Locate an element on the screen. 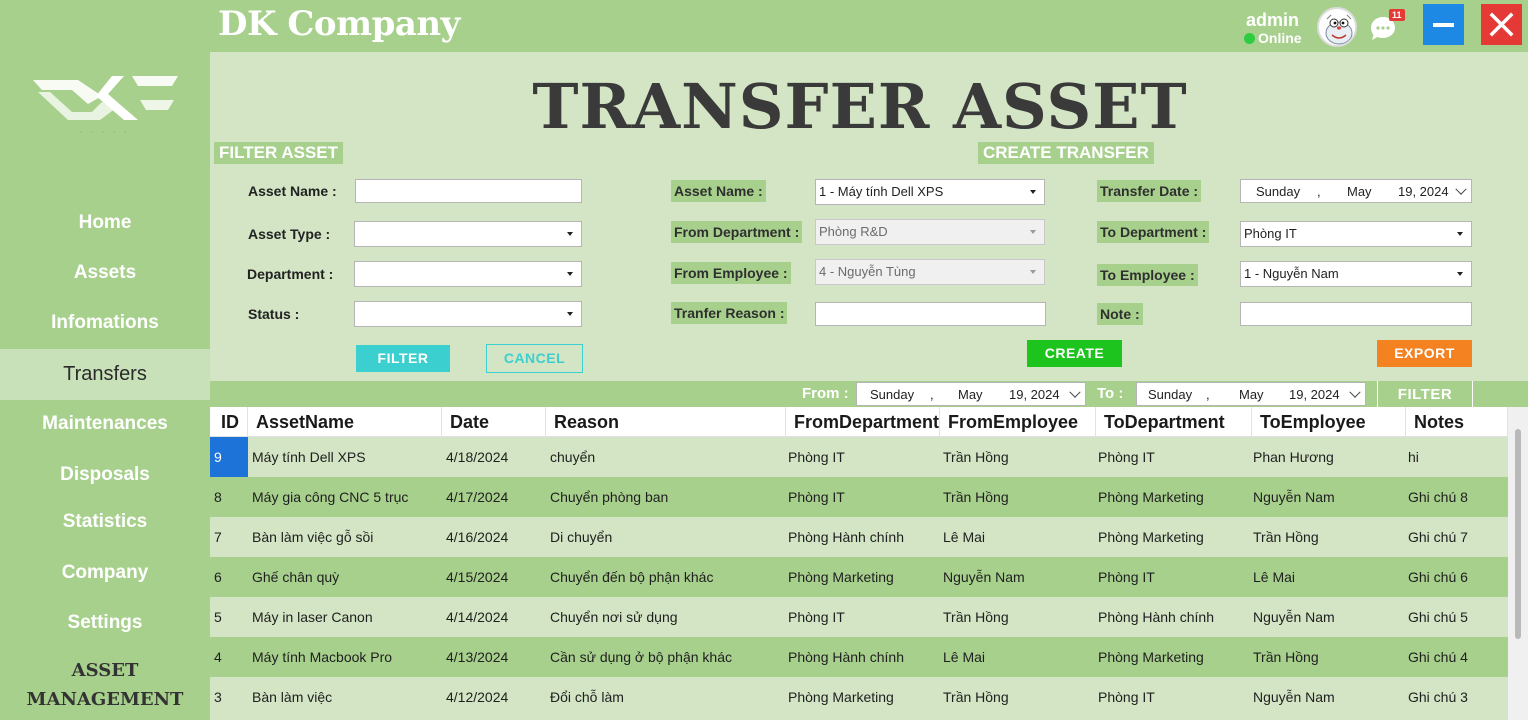 Image resolution: width=1528 pixels, height=720 pixels. sidebar-item-company: Company is located at coordinates (105, 573).